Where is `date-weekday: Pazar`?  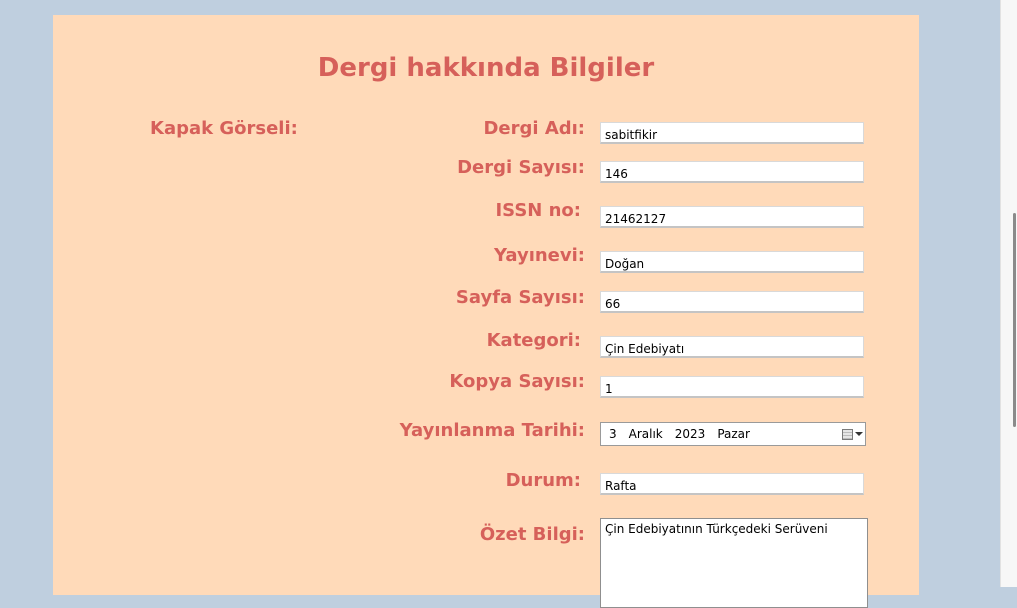 date-weekday: Pazar is located at coordinates (733, 434).